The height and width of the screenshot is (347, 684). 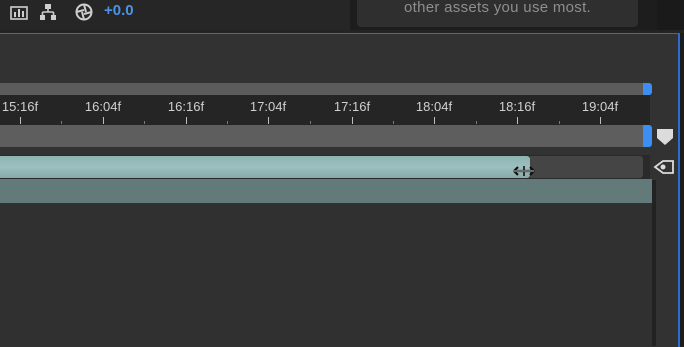 What do you see at coordinates (664, 167) in the screenshot?
I see `keyframe-navigator-icon` at bounding box center [664, 167].